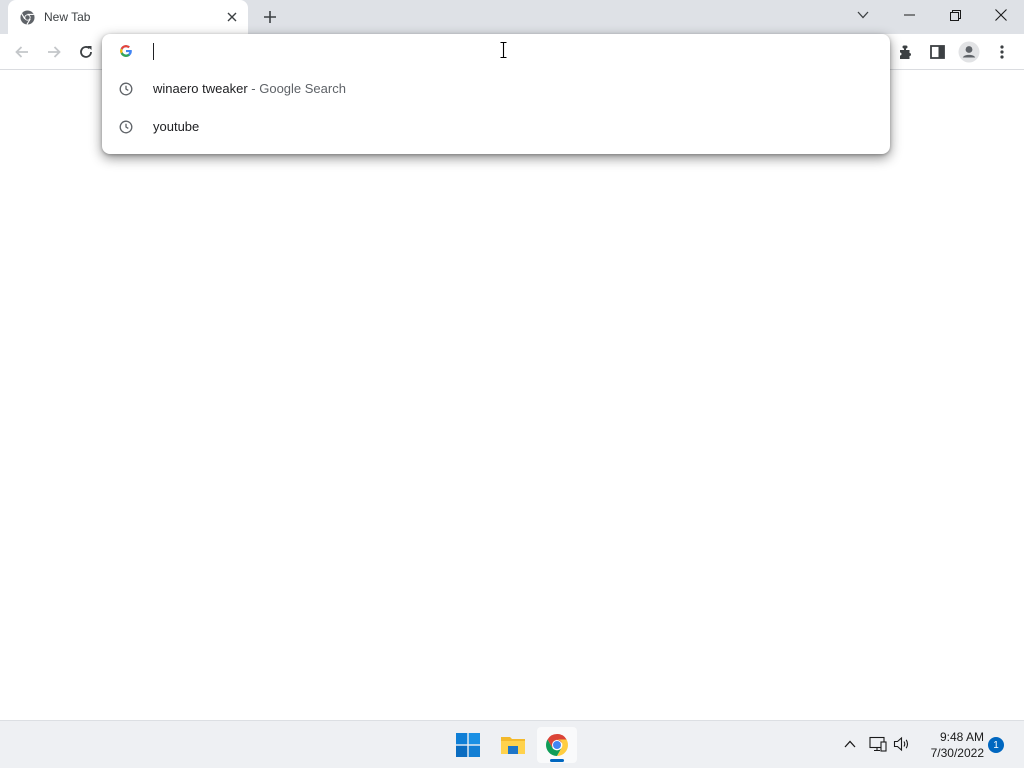 The width and height of the screenshot is (1024, 768). I want to click on network-icon, so click(878, 744).